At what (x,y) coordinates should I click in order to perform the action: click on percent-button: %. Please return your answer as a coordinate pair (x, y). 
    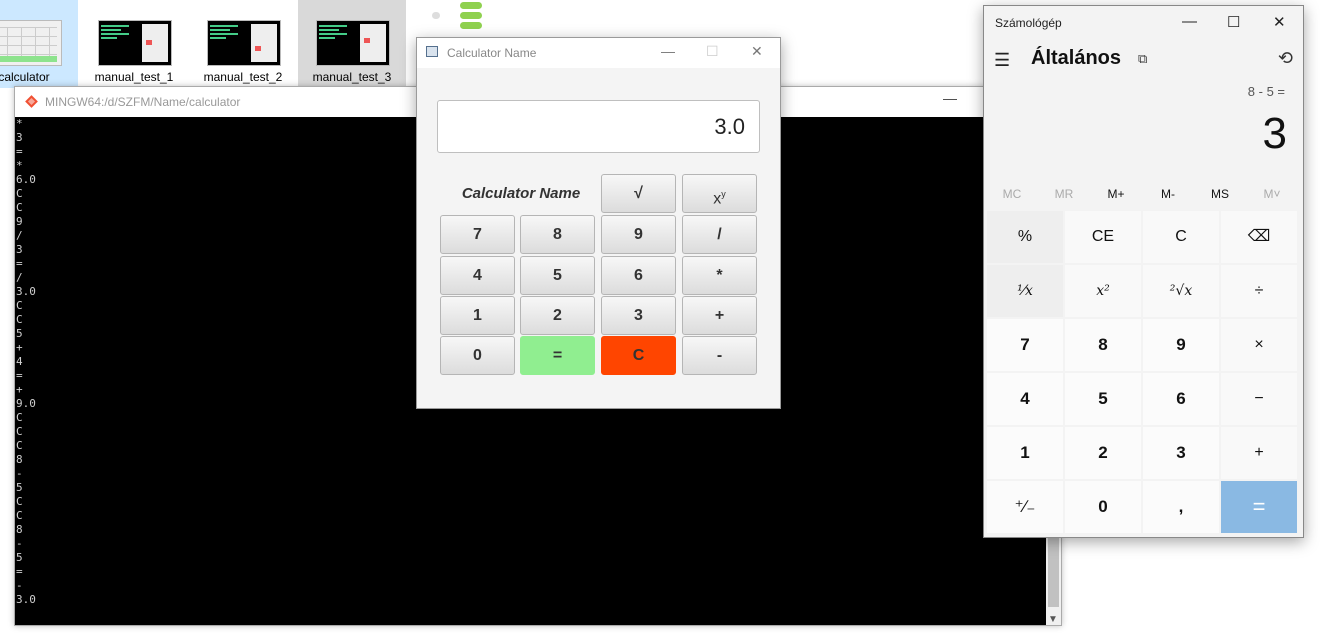
    Looking at the image, I should click on (1025, 237).